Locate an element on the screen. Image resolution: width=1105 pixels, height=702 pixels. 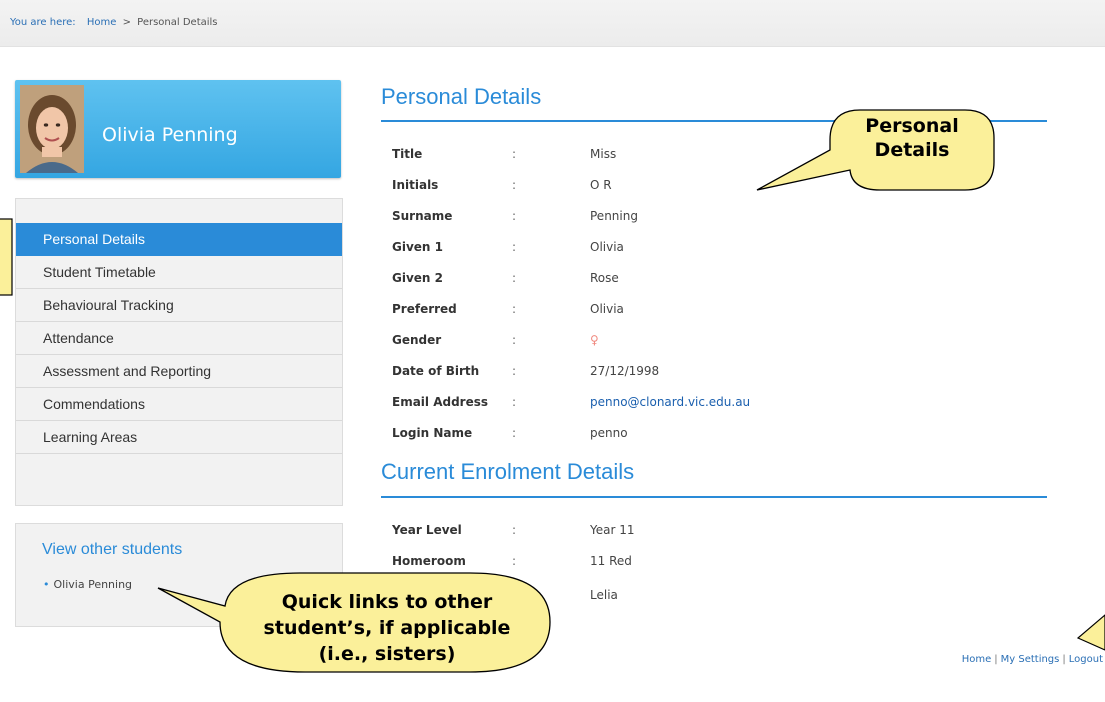
personal-details-callout-text: Personal Details is located at coordinates (912, 138).